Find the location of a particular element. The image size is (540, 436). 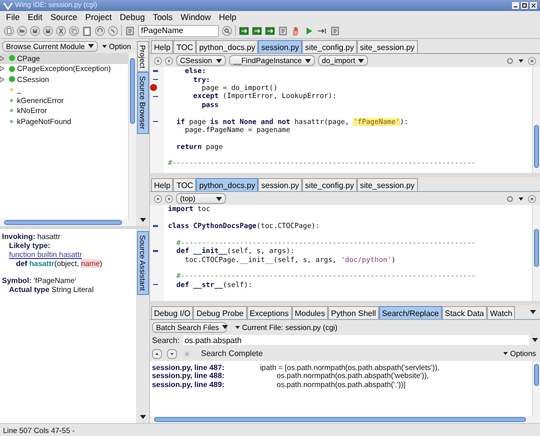

breakpoint-icon is located at coordinates (153, 88).